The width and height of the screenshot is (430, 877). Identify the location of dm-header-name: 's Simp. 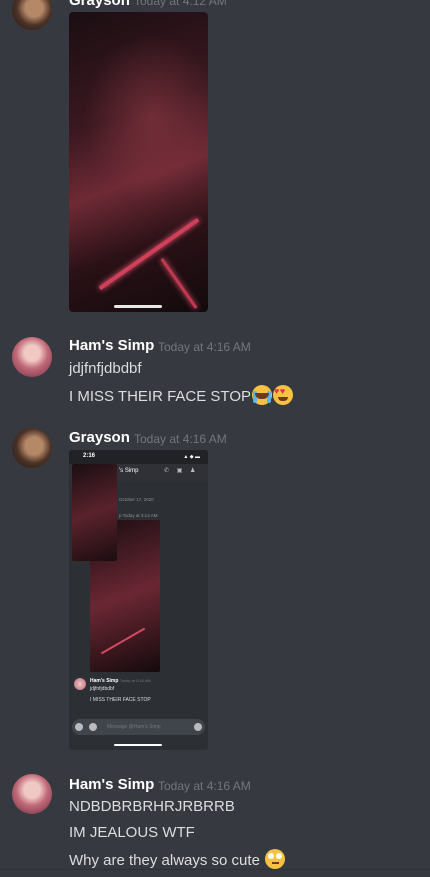
(129, 471).